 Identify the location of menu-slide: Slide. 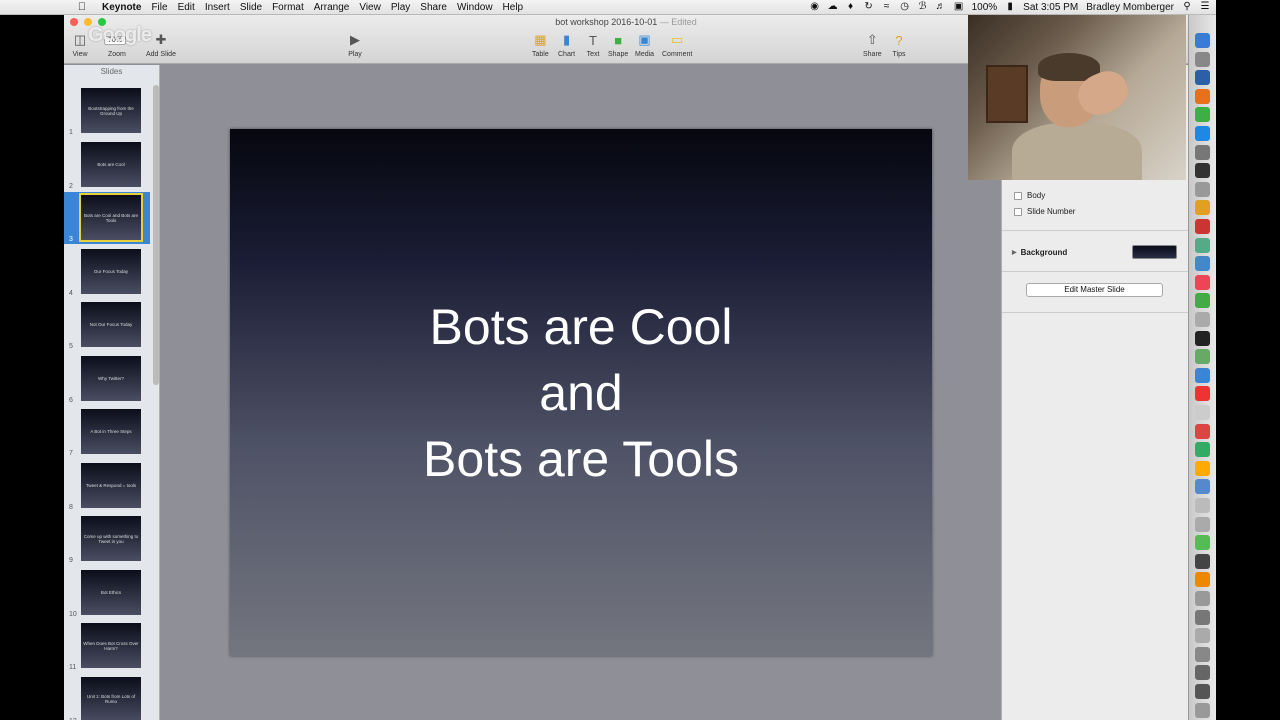
(251, 7).